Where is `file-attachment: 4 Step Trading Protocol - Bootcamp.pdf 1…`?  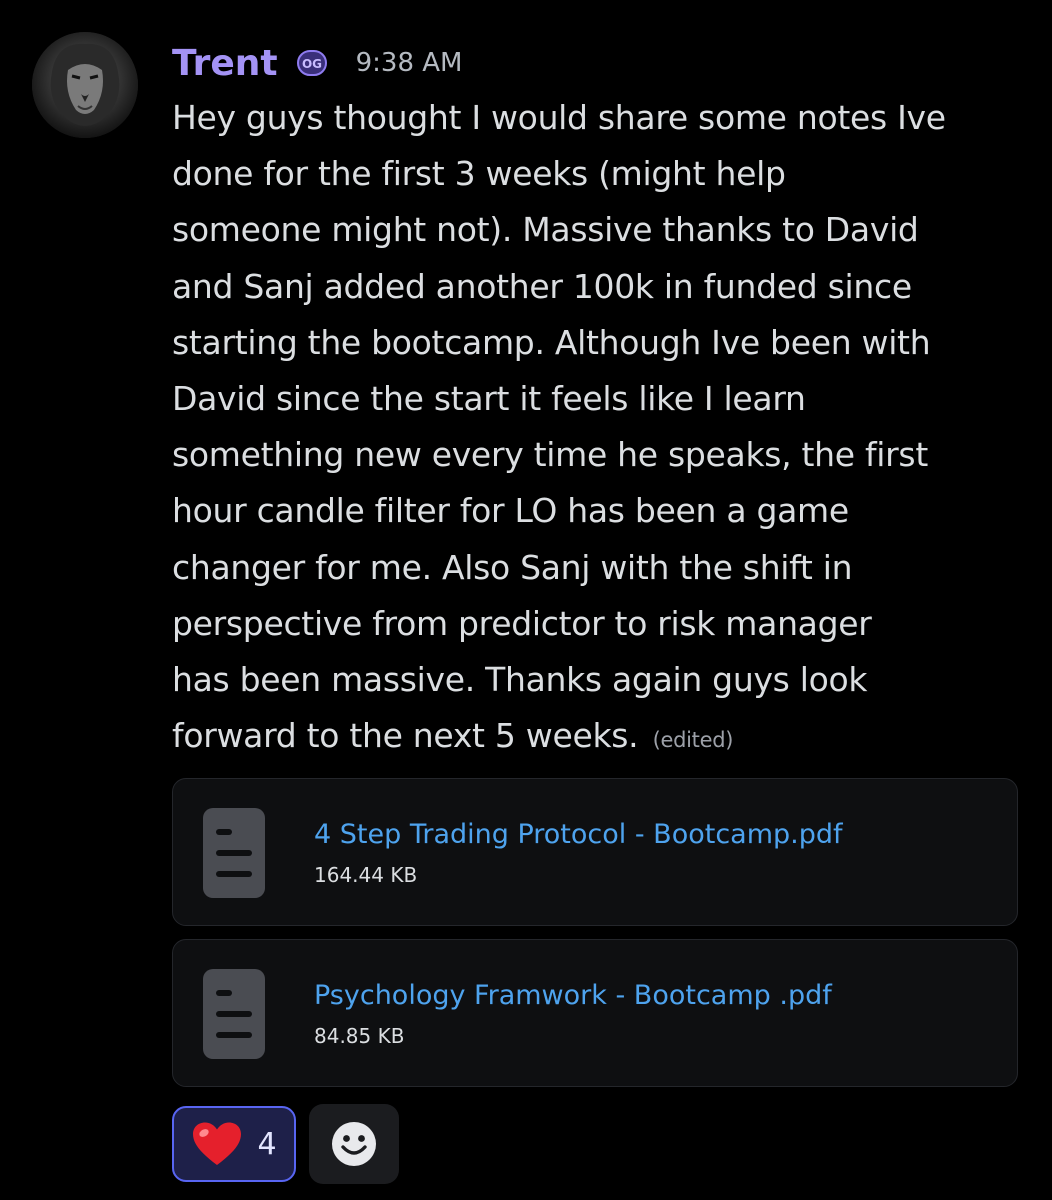
file-attachment: 4 Step Trading Protocol - Bootcamp.pdf 1… is located at coordinates (595, 852).